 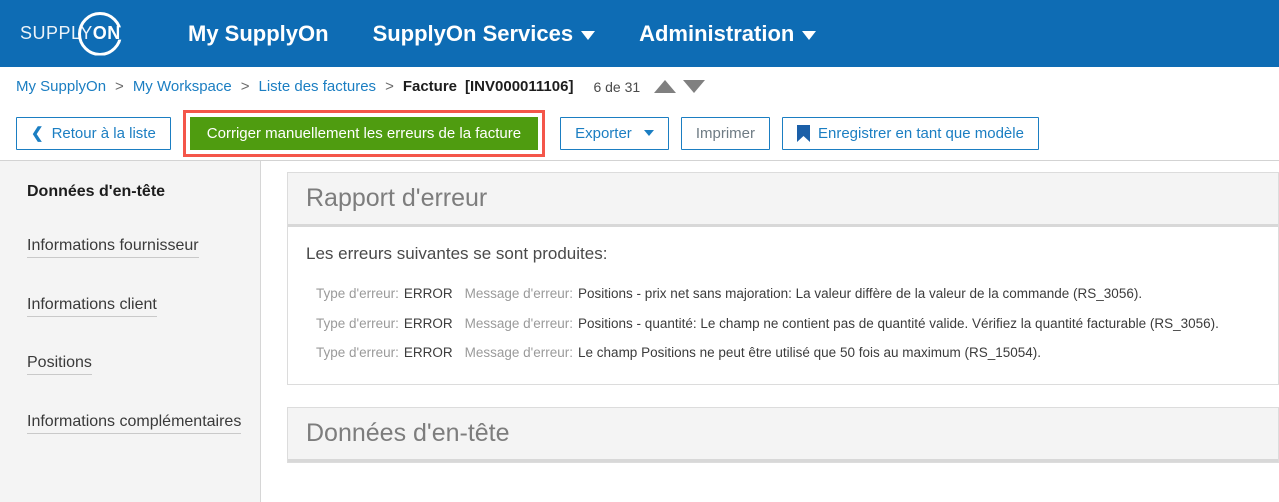 What do you see at coordinates (603, 133) in the screenshot?
I see `export-label: Exporter` at bounding box center [603, 133].